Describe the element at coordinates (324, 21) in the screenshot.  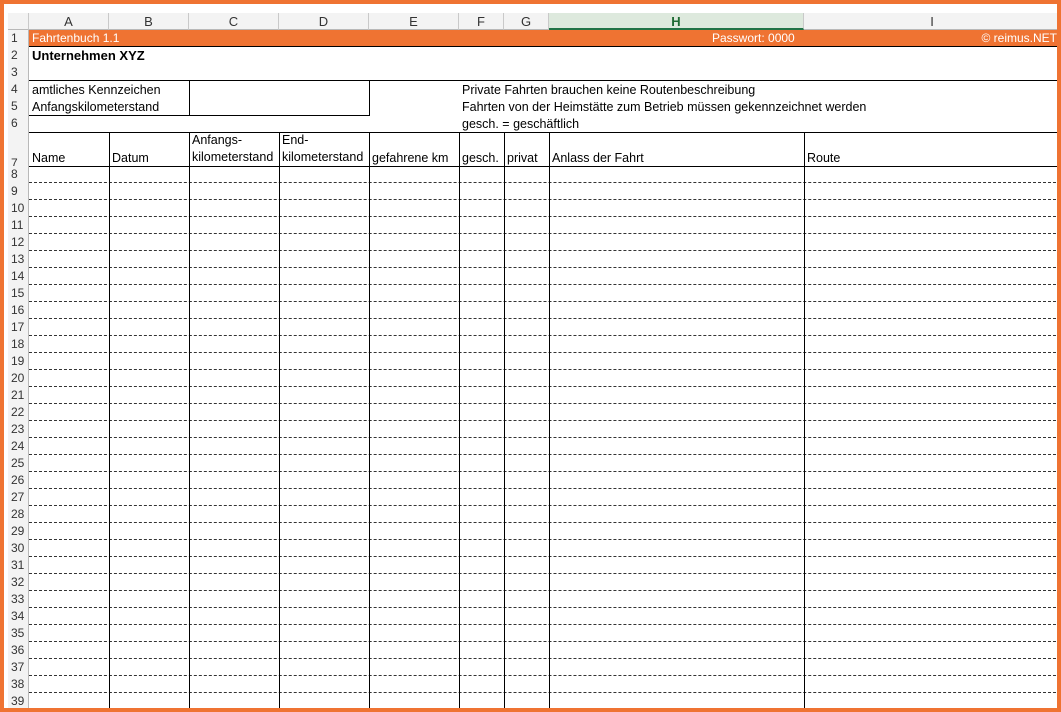
I see `column-header-d: D` at that location.